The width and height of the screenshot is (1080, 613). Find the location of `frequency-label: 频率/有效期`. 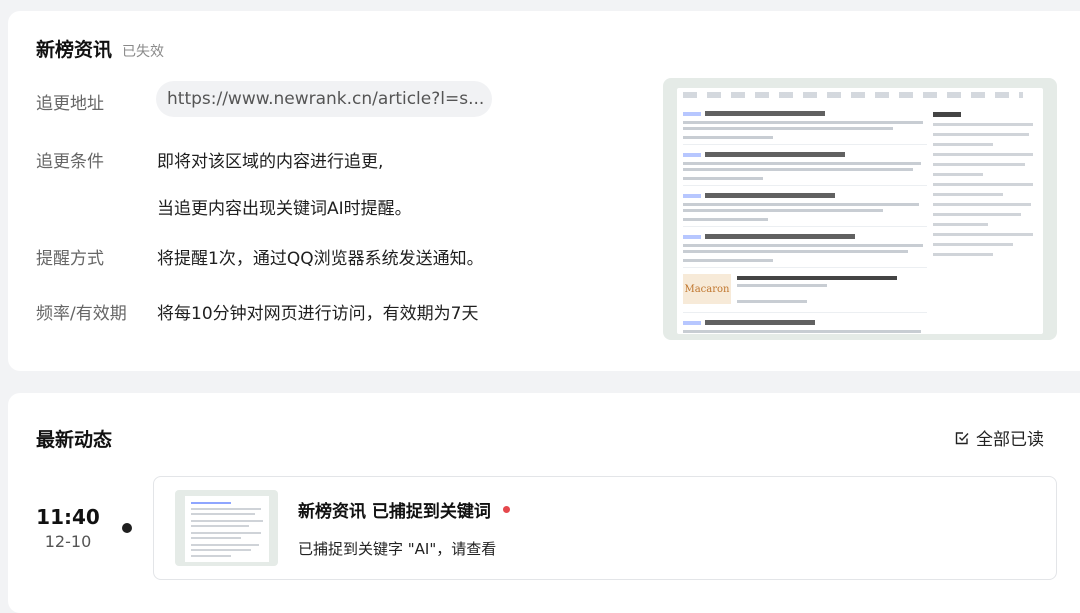

frequency-label: 频率/有效期 is located at coordinates (81, 314).